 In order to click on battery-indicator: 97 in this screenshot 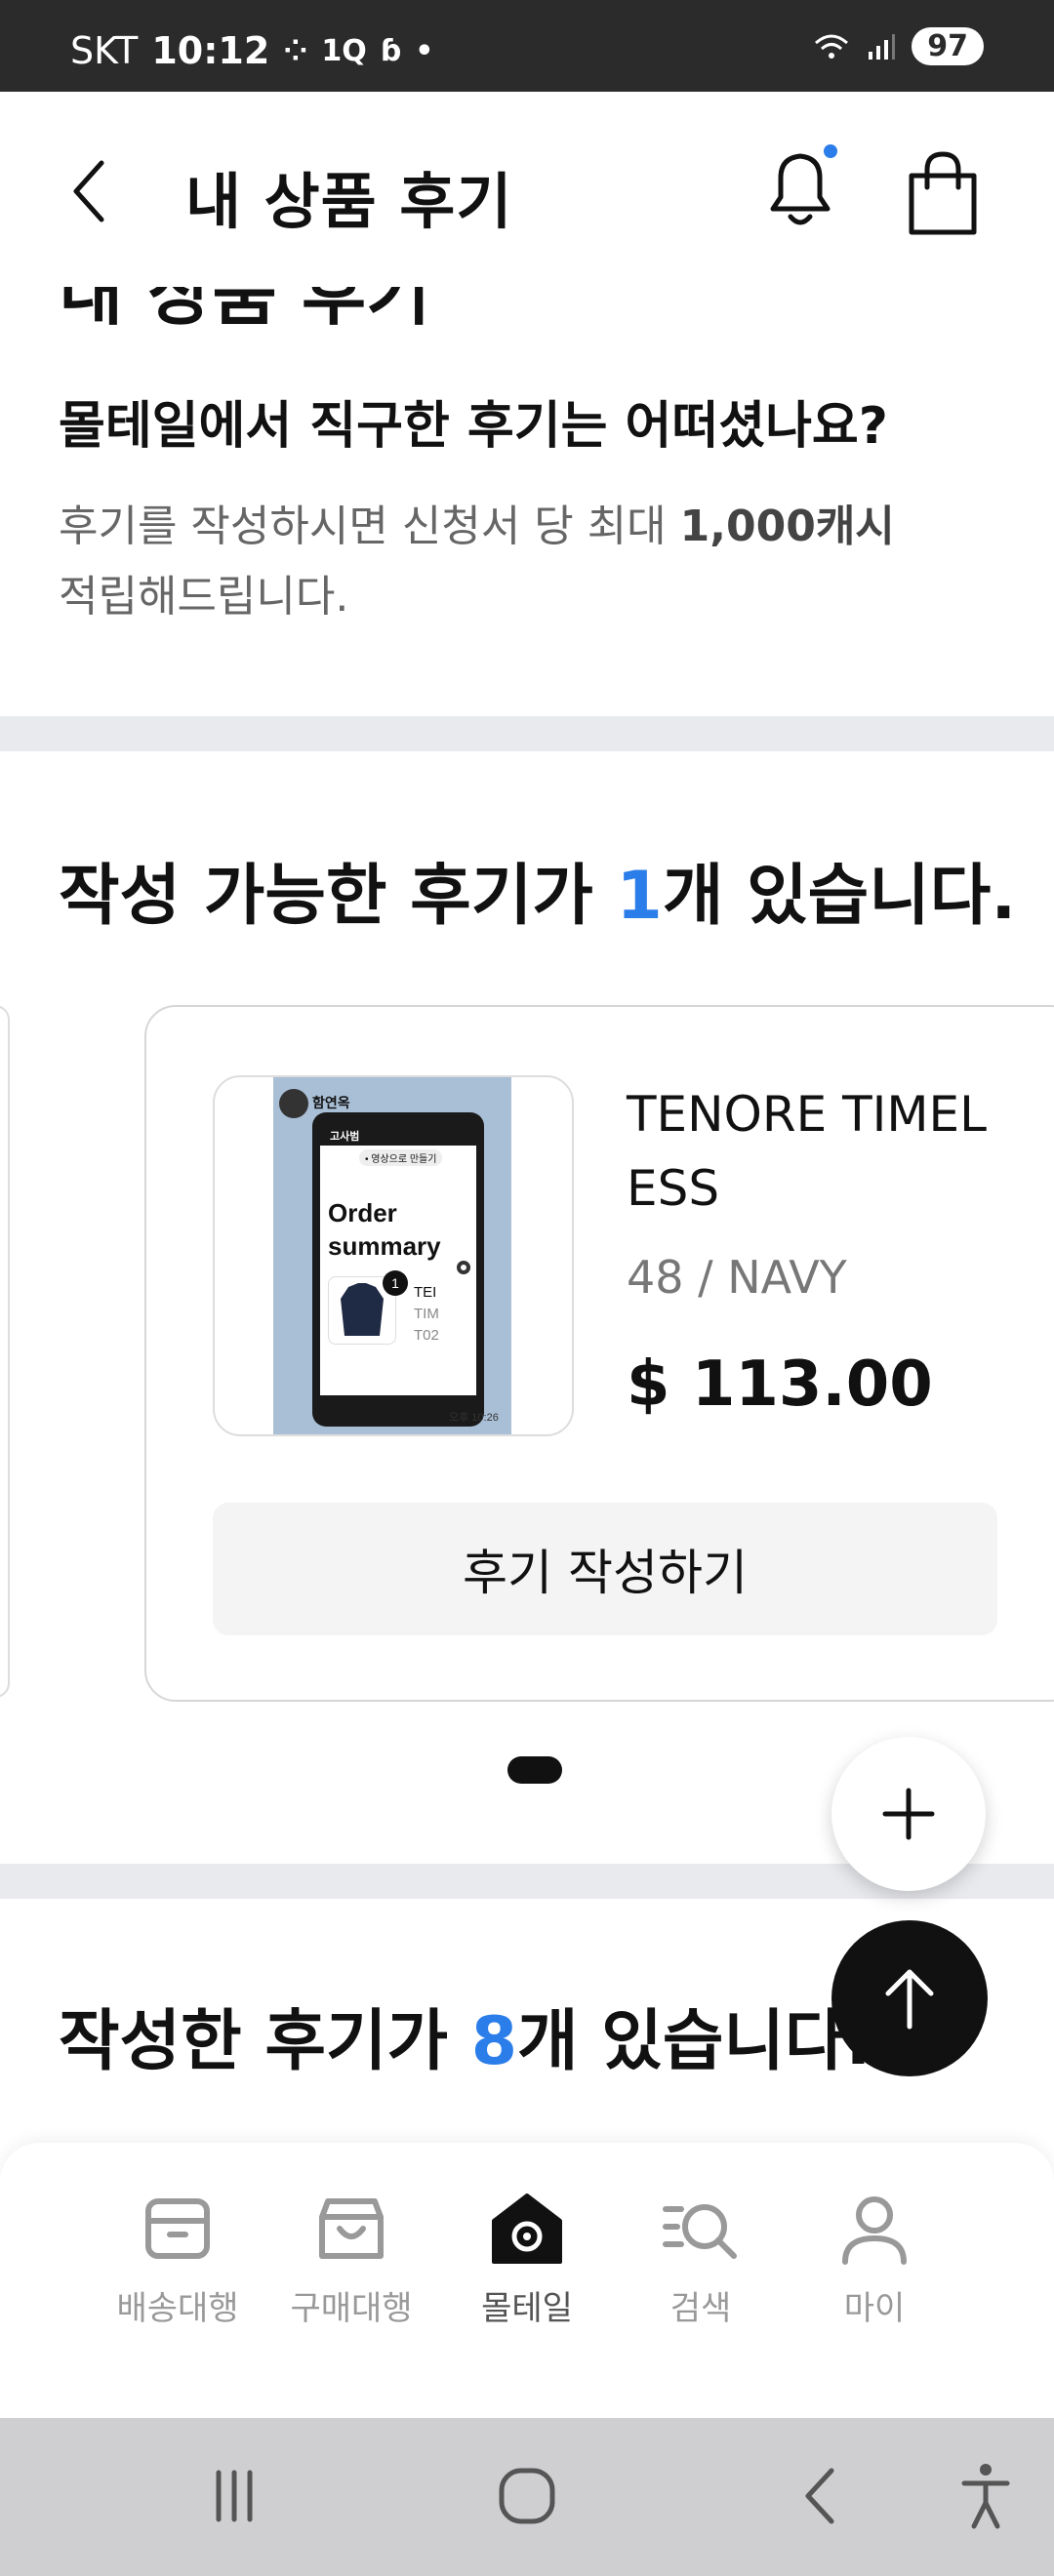, I will do `click(948, 46)`.